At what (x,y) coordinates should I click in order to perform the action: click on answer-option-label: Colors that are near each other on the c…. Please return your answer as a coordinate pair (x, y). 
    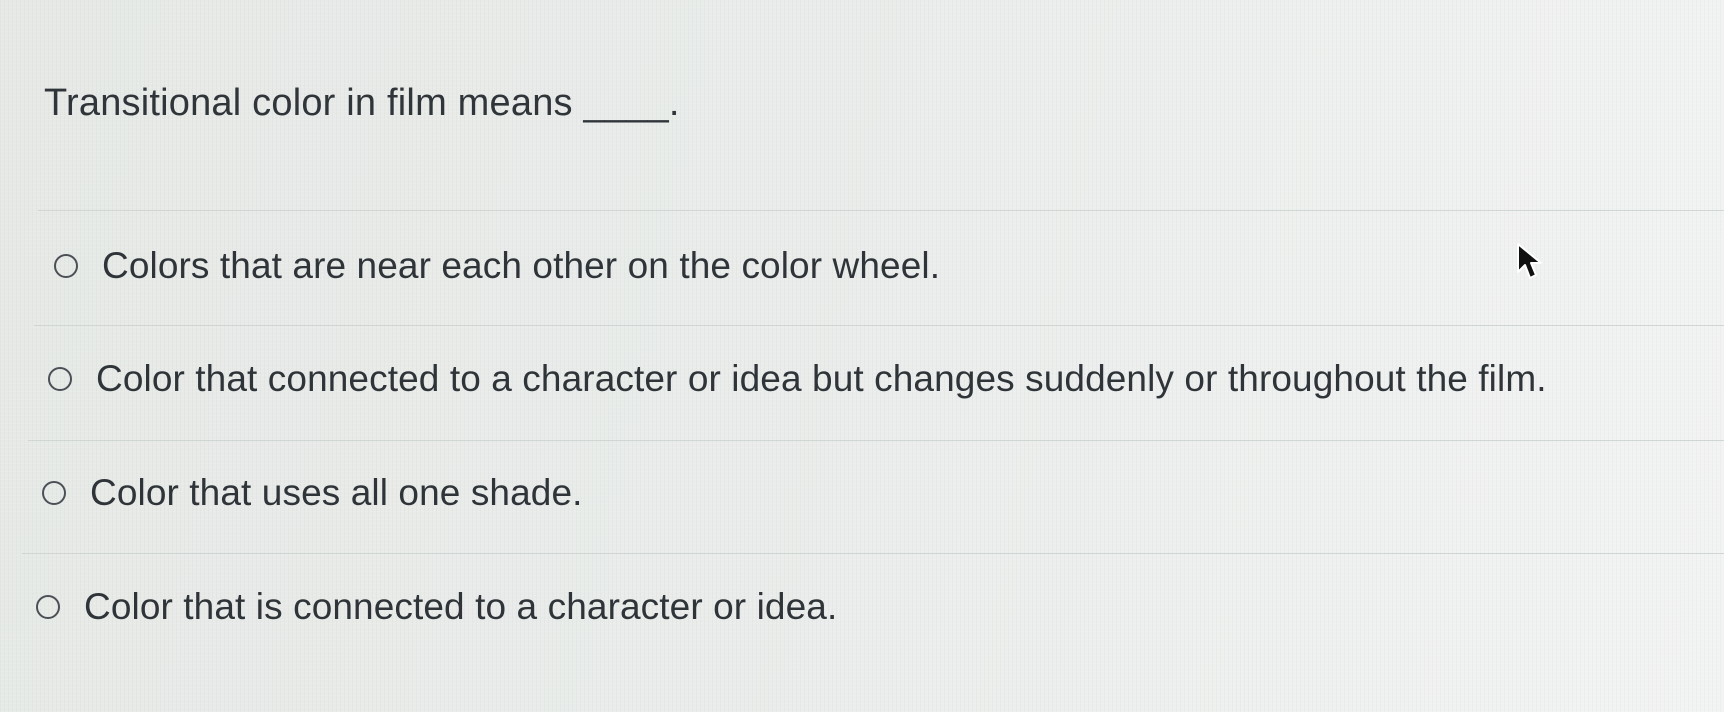
    Looking at the image, I should click on (521, 265).